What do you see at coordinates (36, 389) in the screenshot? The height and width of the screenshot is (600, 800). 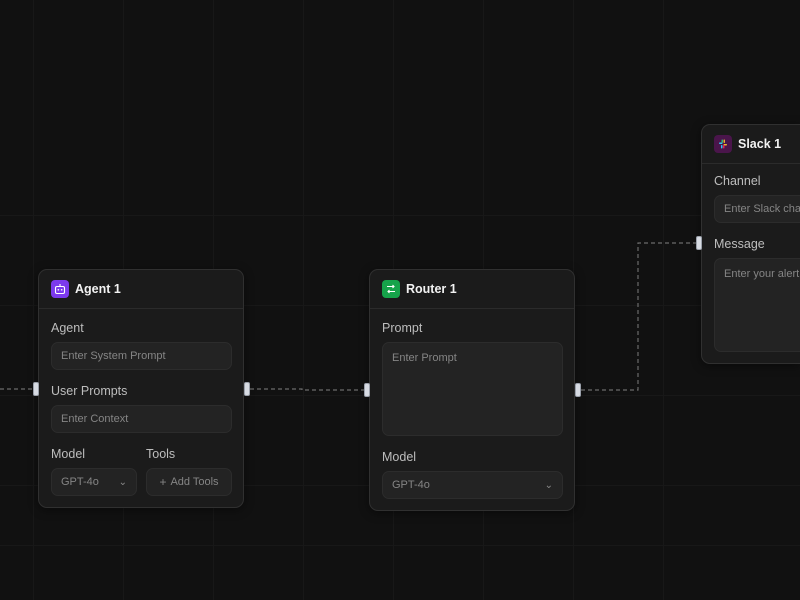 I see `agent-input-handle` at bounding box center [36, 389].